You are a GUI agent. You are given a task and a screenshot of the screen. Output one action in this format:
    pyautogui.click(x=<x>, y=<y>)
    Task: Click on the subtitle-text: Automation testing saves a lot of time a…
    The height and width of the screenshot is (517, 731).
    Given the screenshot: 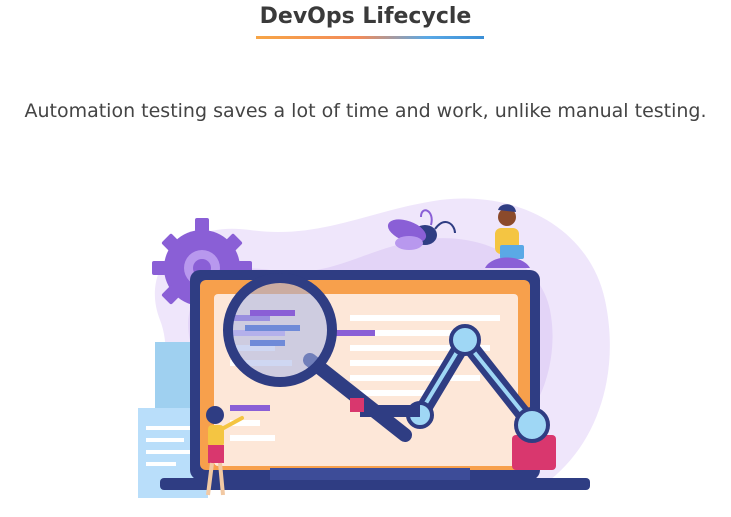 What is the action you would take?
    pyautogui.click(x=365, y=111)
    